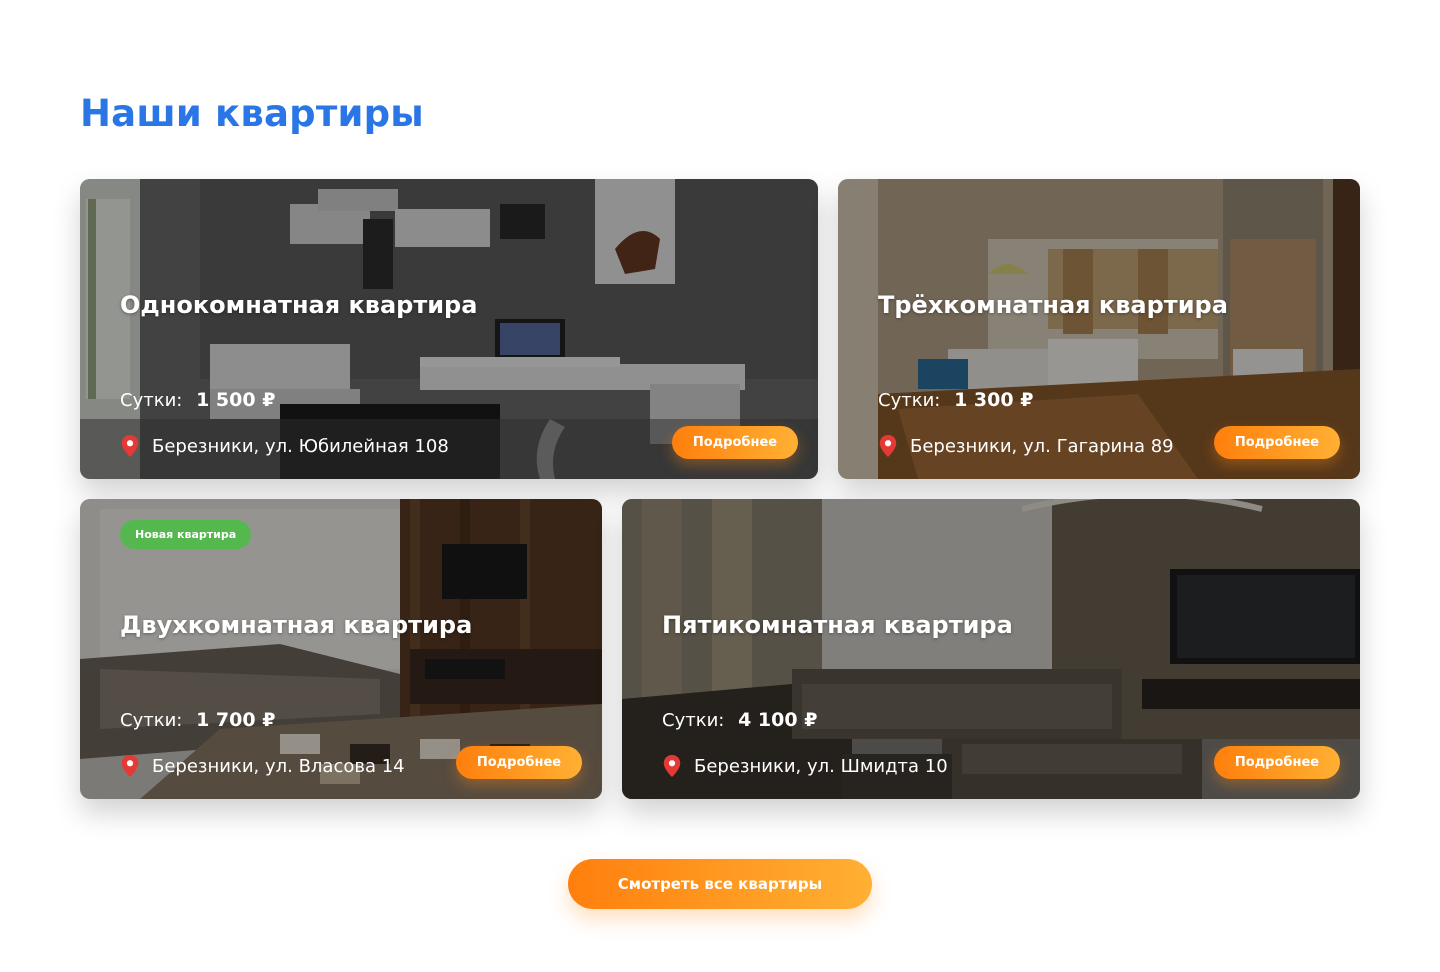 The image size is (1440, 972). I want to click on price-row: Сутки: 1 700 ₽, so click(197, 720).